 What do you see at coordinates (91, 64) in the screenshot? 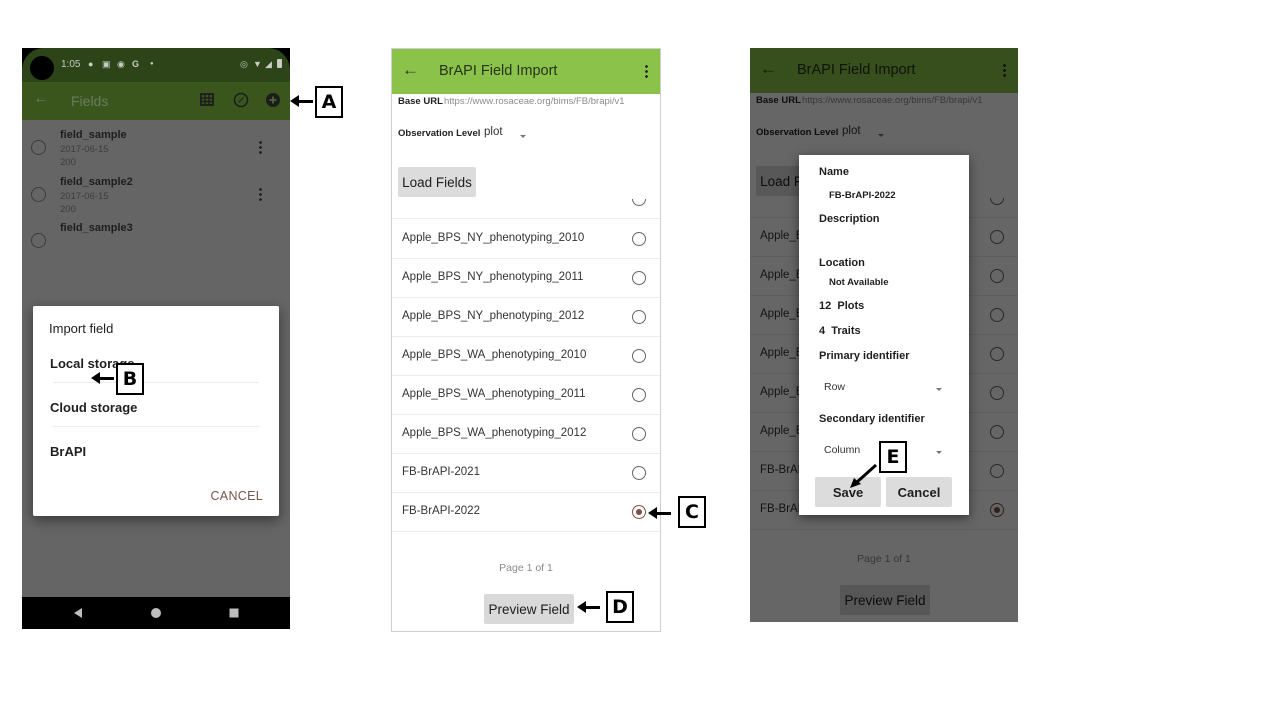
I see `location-pin-icon: ●` at bounding box center [91, 64].